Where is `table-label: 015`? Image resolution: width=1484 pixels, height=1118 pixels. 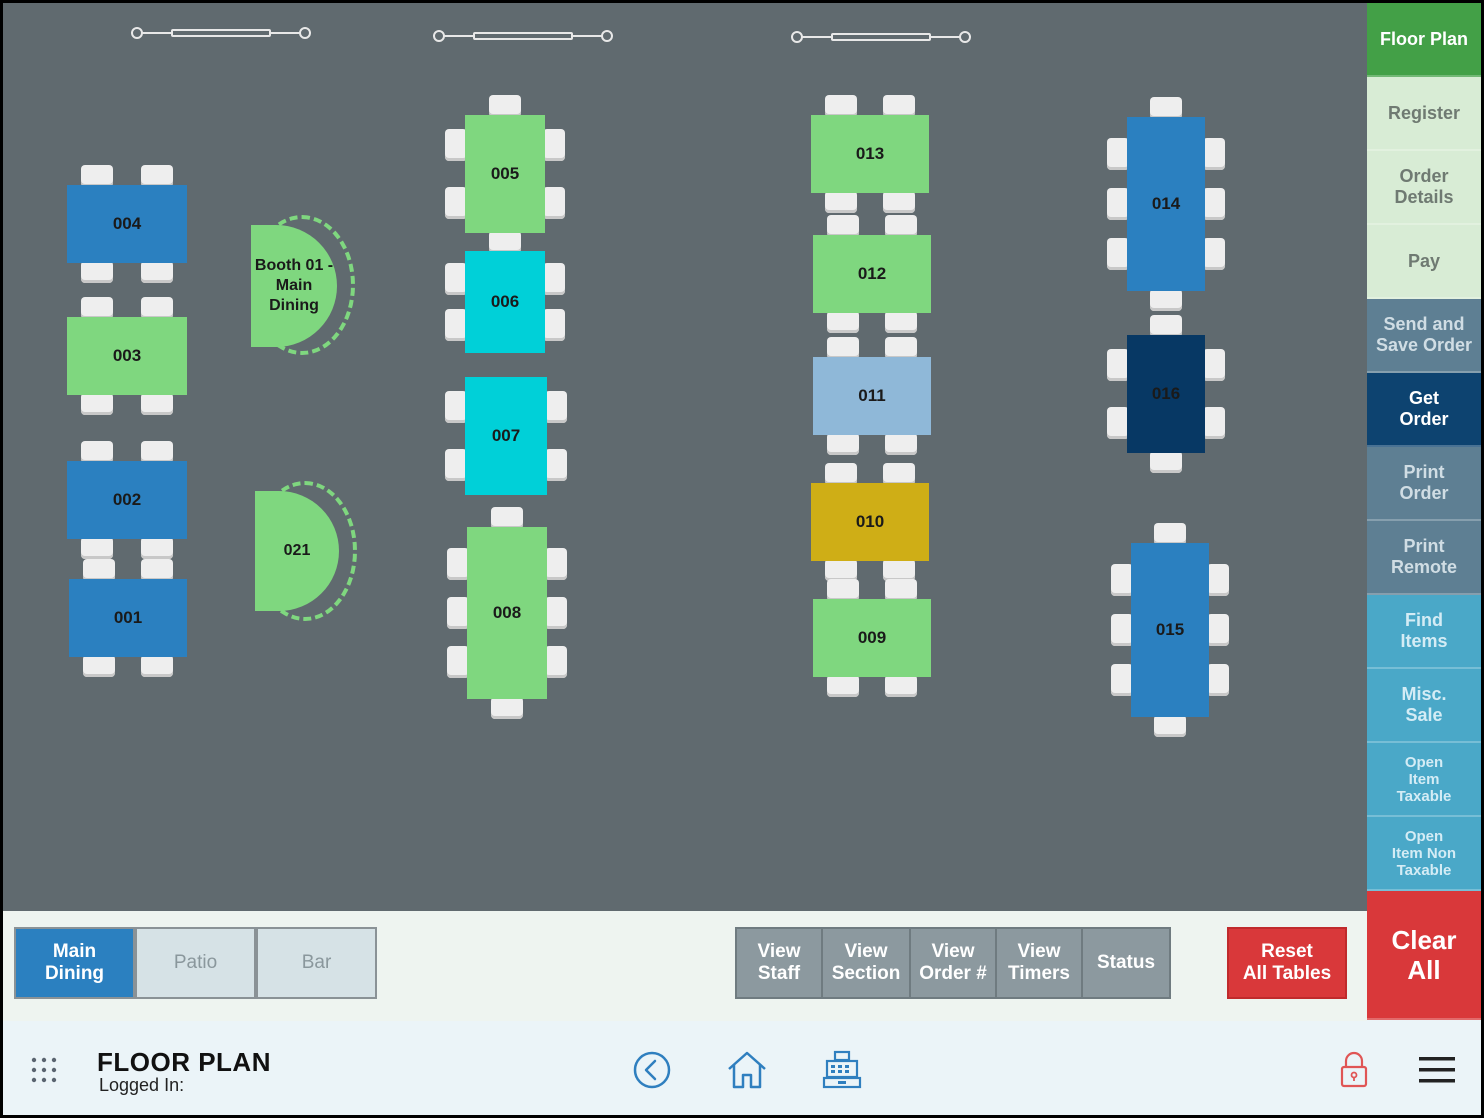
table-label: 015 is located at coordinates (1170, 629).